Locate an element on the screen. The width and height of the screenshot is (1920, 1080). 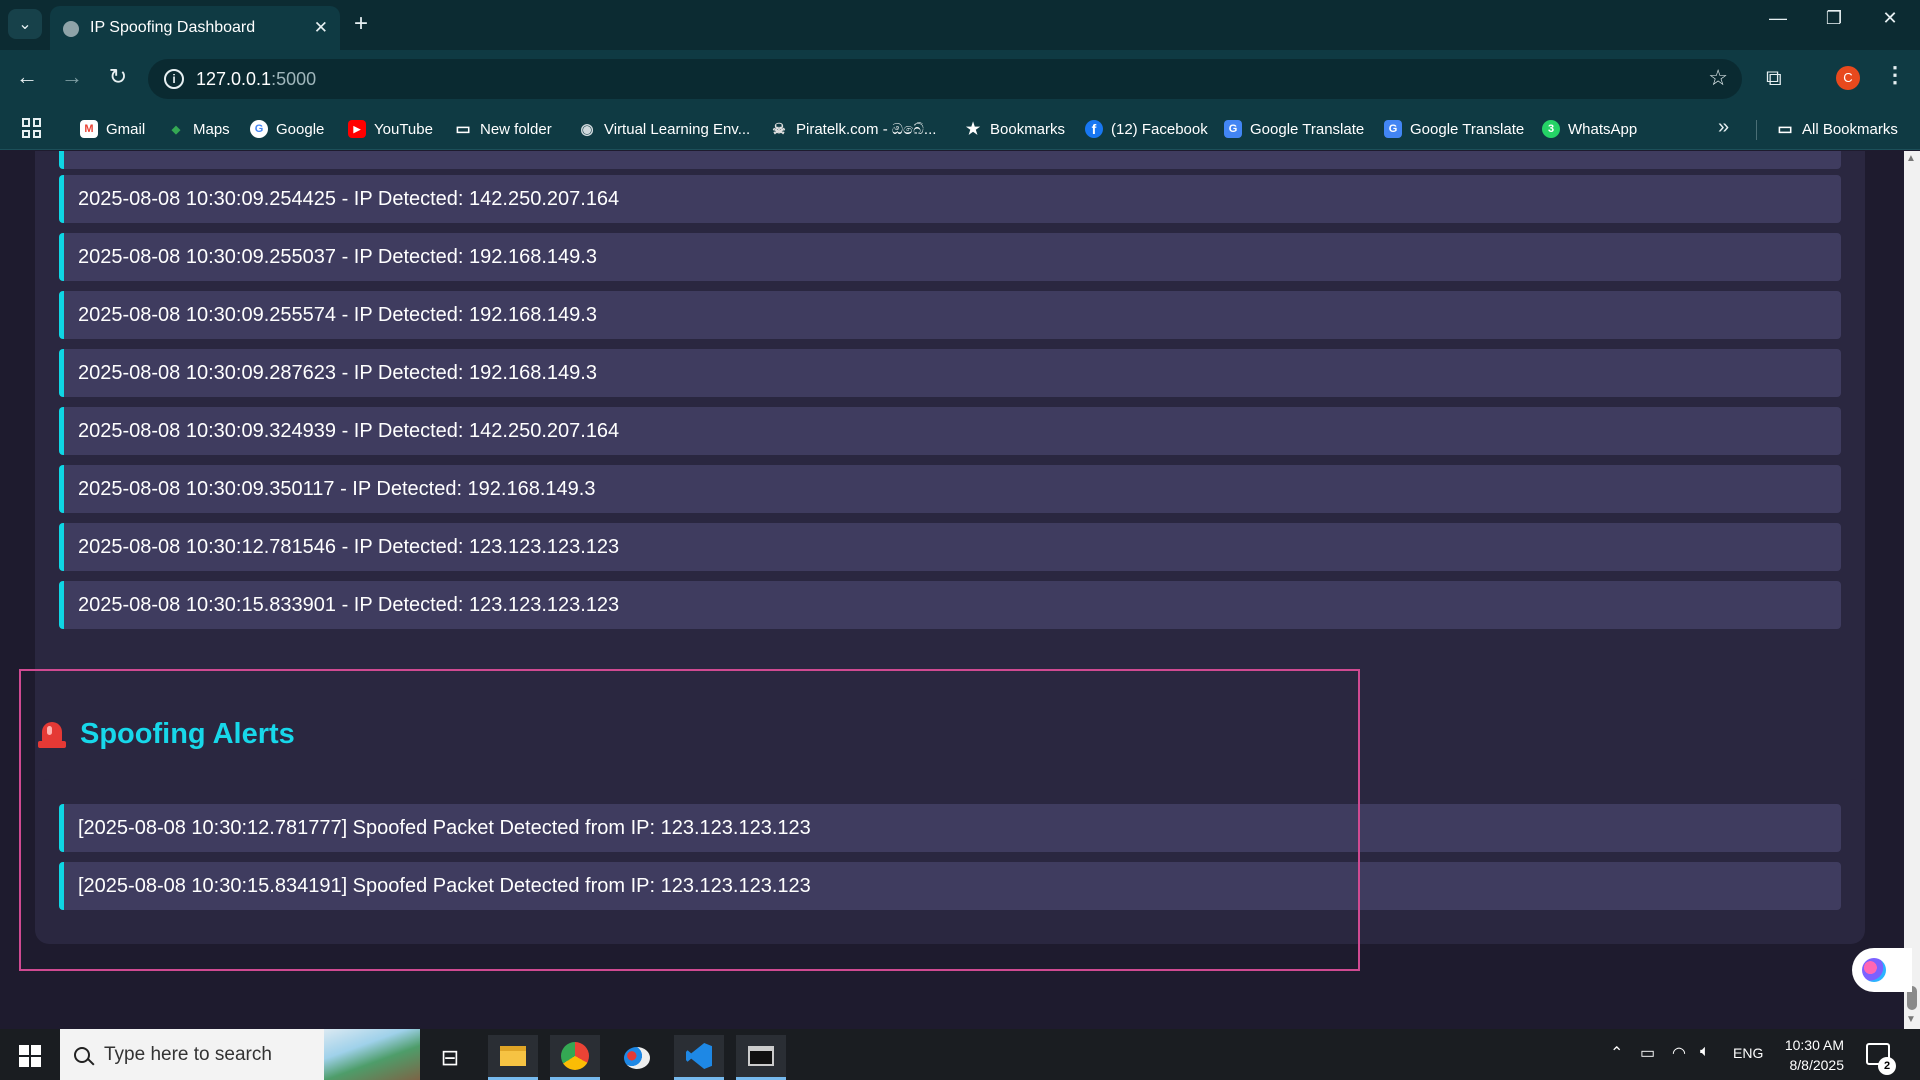
scroll-up-icon: ▲ is located at coordinates (1911, 158).